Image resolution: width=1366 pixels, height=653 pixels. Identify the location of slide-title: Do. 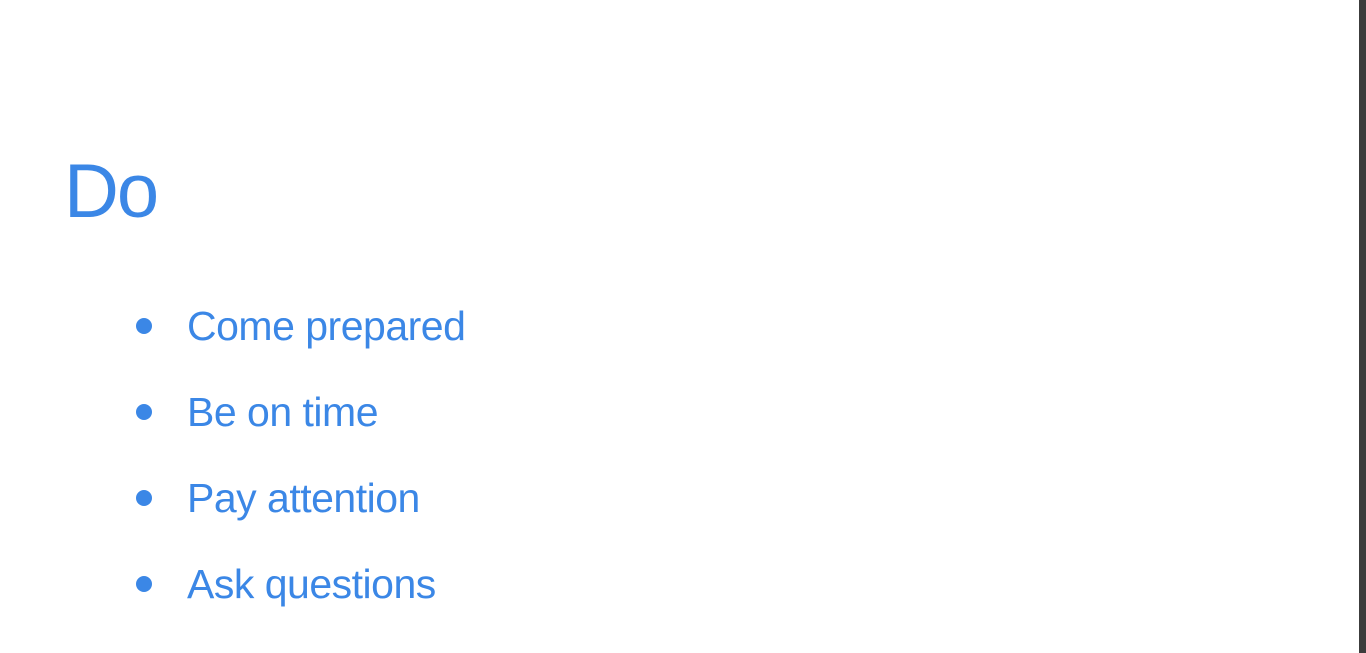
(111, 191).